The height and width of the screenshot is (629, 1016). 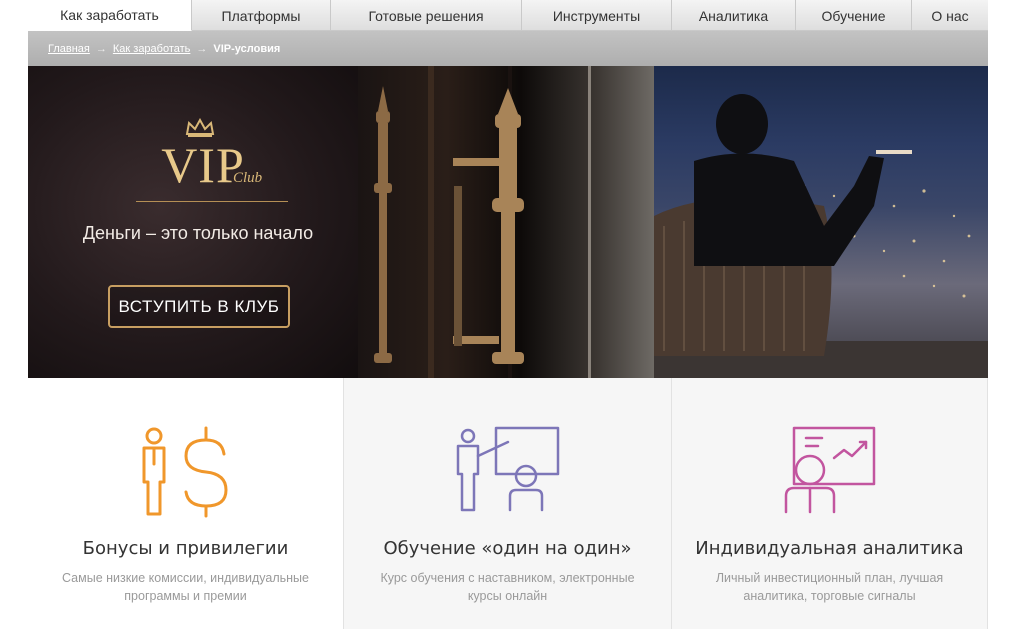 I want to click on tab-analytics: Аналитика, so click(x=734, y=15).